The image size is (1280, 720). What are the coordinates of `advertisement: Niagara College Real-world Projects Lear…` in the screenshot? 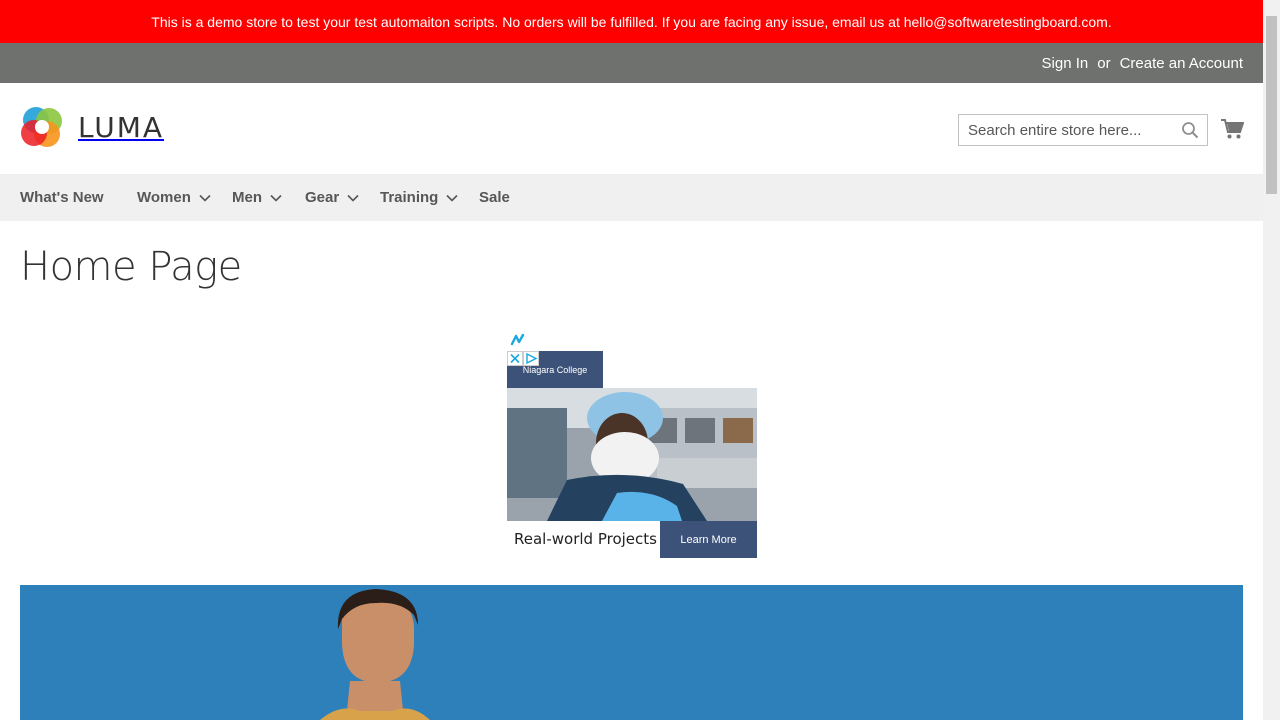 It's located at (632, 445).